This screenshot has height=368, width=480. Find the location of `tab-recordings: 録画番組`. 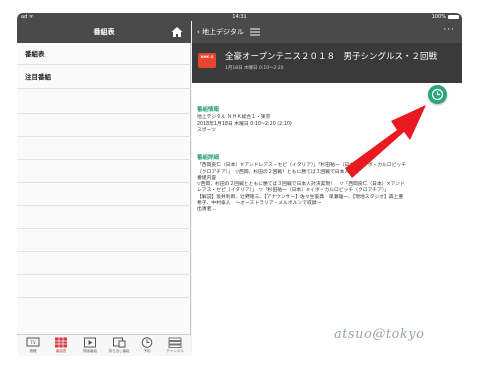

tab-recordings: 録画番組 is located at coordinates (90, 346).